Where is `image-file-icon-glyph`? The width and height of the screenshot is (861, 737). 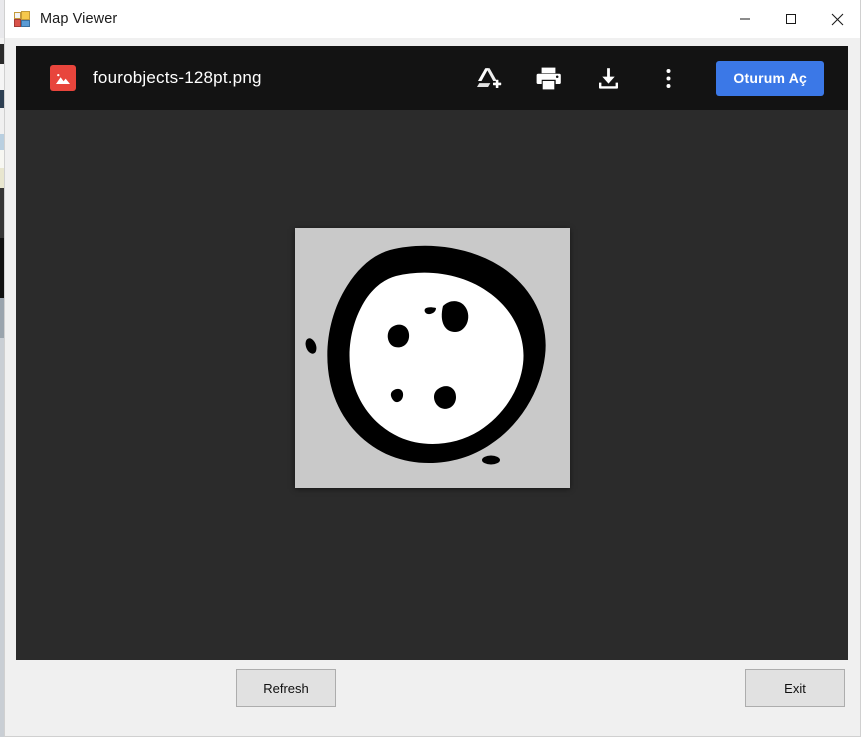
image-file-icon-glyph is located at coordinates (63, 78).